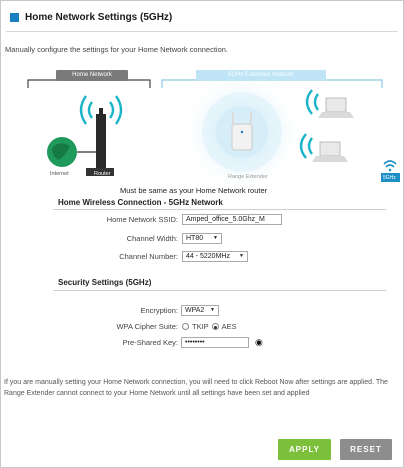 The height and width of the screenshot is (468, 404). Describe the element at coordinates (194, 190) in the screenshot. I see `ssid-note: Must be same as your Home Network router` at that location.